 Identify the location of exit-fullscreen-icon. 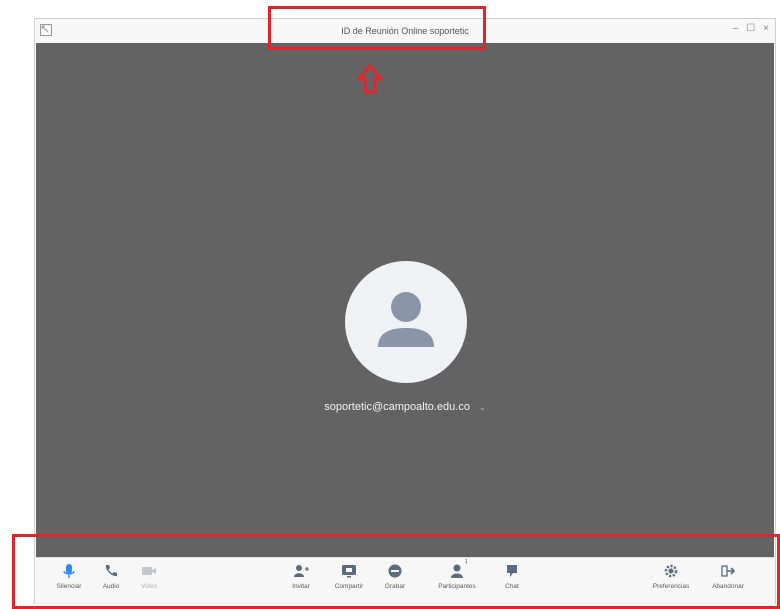
(46, 30).